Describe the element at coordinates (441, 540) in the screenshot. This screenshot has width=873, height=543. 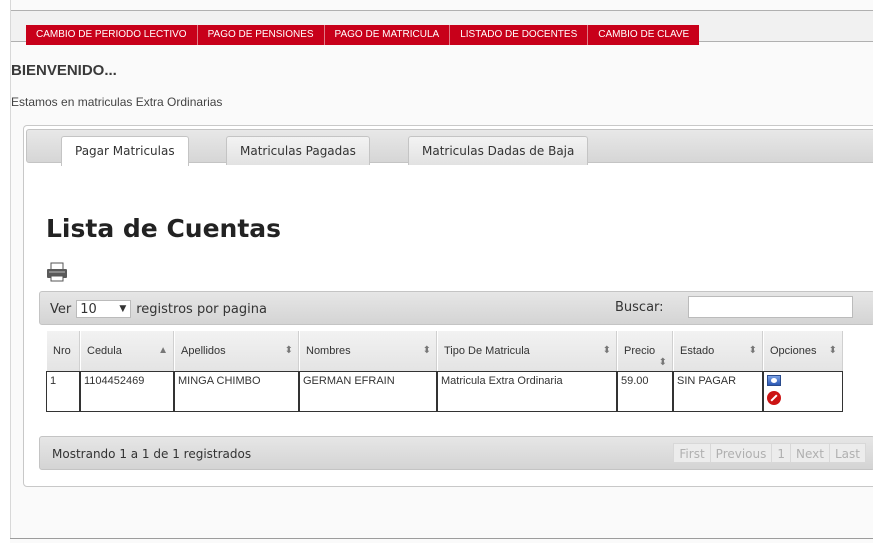
I see `bottom-divider` at that location.